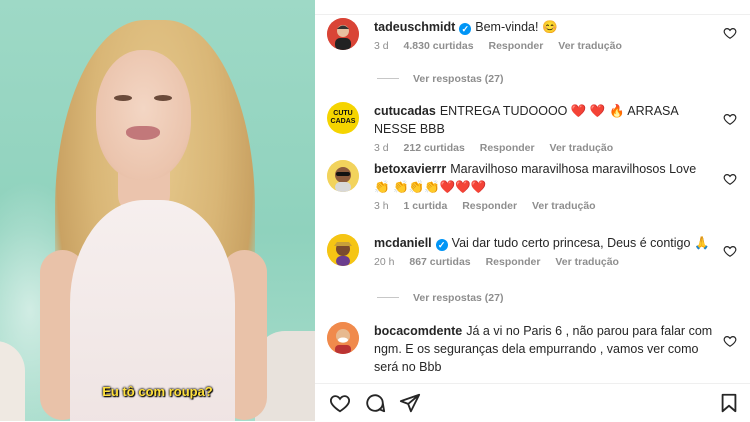 The width and height of the screenshot is (750, 422). Describe the element at coordinates (729, 403) in the screenshot. I see `bookmark-icon` at that location.